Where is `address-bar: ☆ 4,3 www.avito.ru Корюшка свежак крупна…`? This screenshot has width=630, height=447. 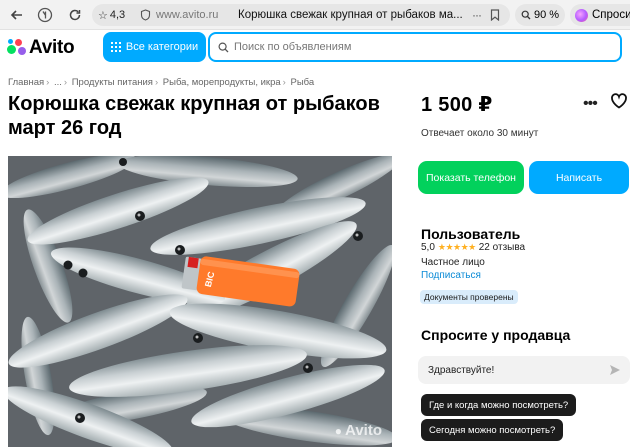
address-bar: ☆ 4,3 www.avito.ru Корюшка свежак крупна… is located at coordinates (301, 15).